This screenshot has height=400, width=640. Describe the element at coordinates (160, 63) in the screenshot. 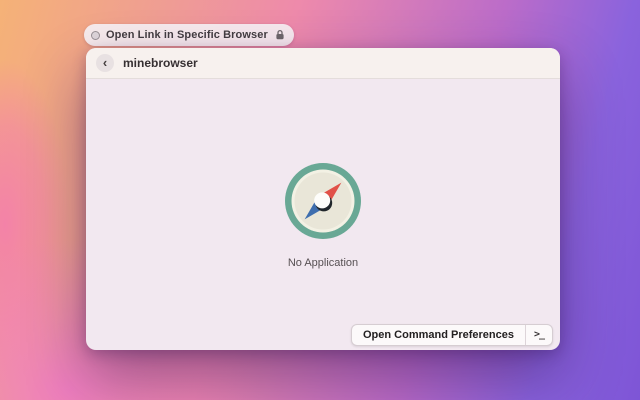

I see `search-query-text: minebrowser` at that location.